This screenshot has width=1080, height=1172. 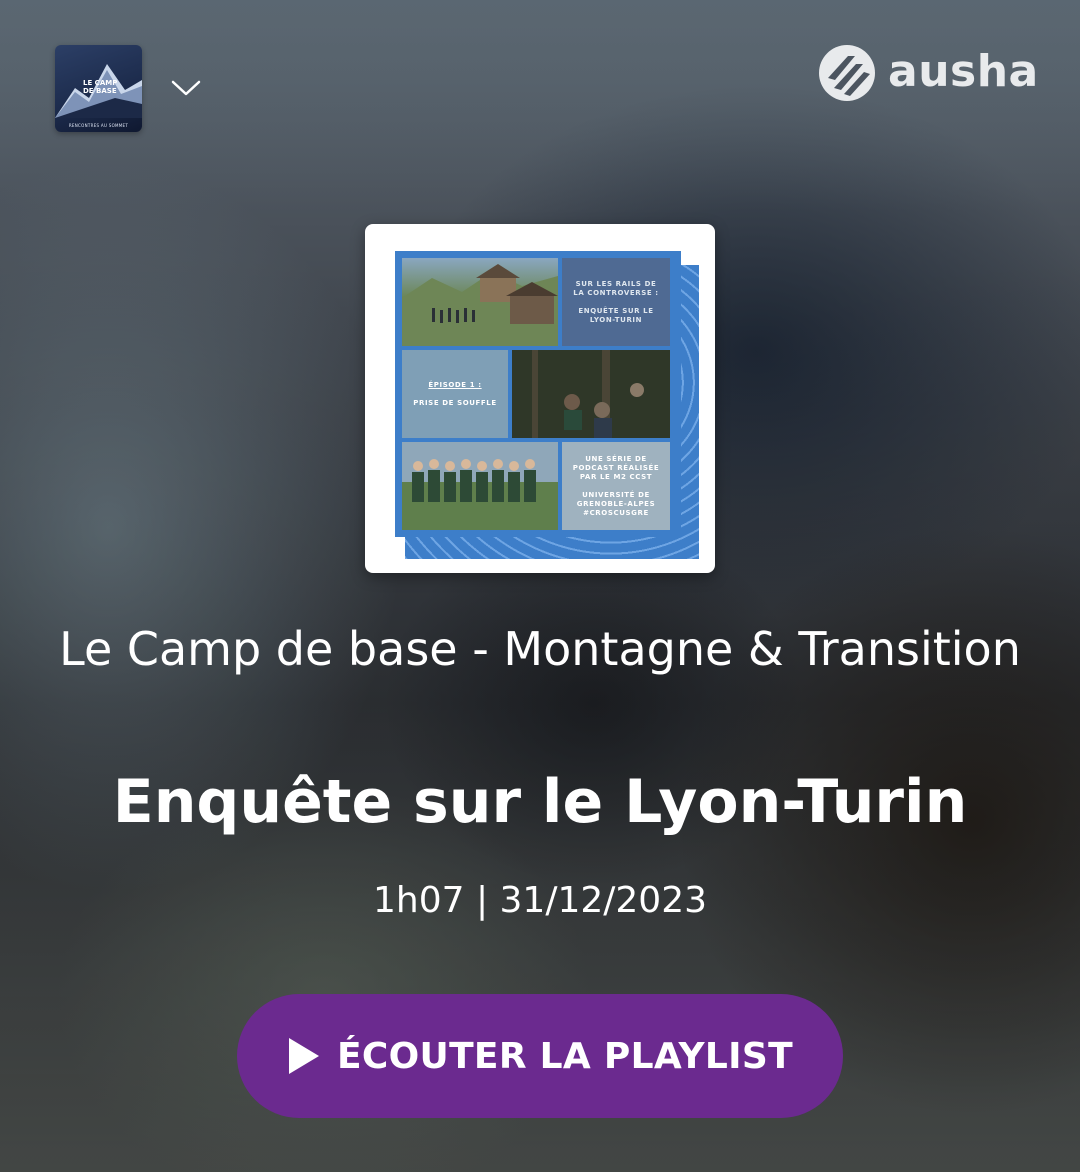 What do you see at coordinates (847, 73) in the screenshot?
I see `ausha-logo-icon` at bounding box center [847, 73].